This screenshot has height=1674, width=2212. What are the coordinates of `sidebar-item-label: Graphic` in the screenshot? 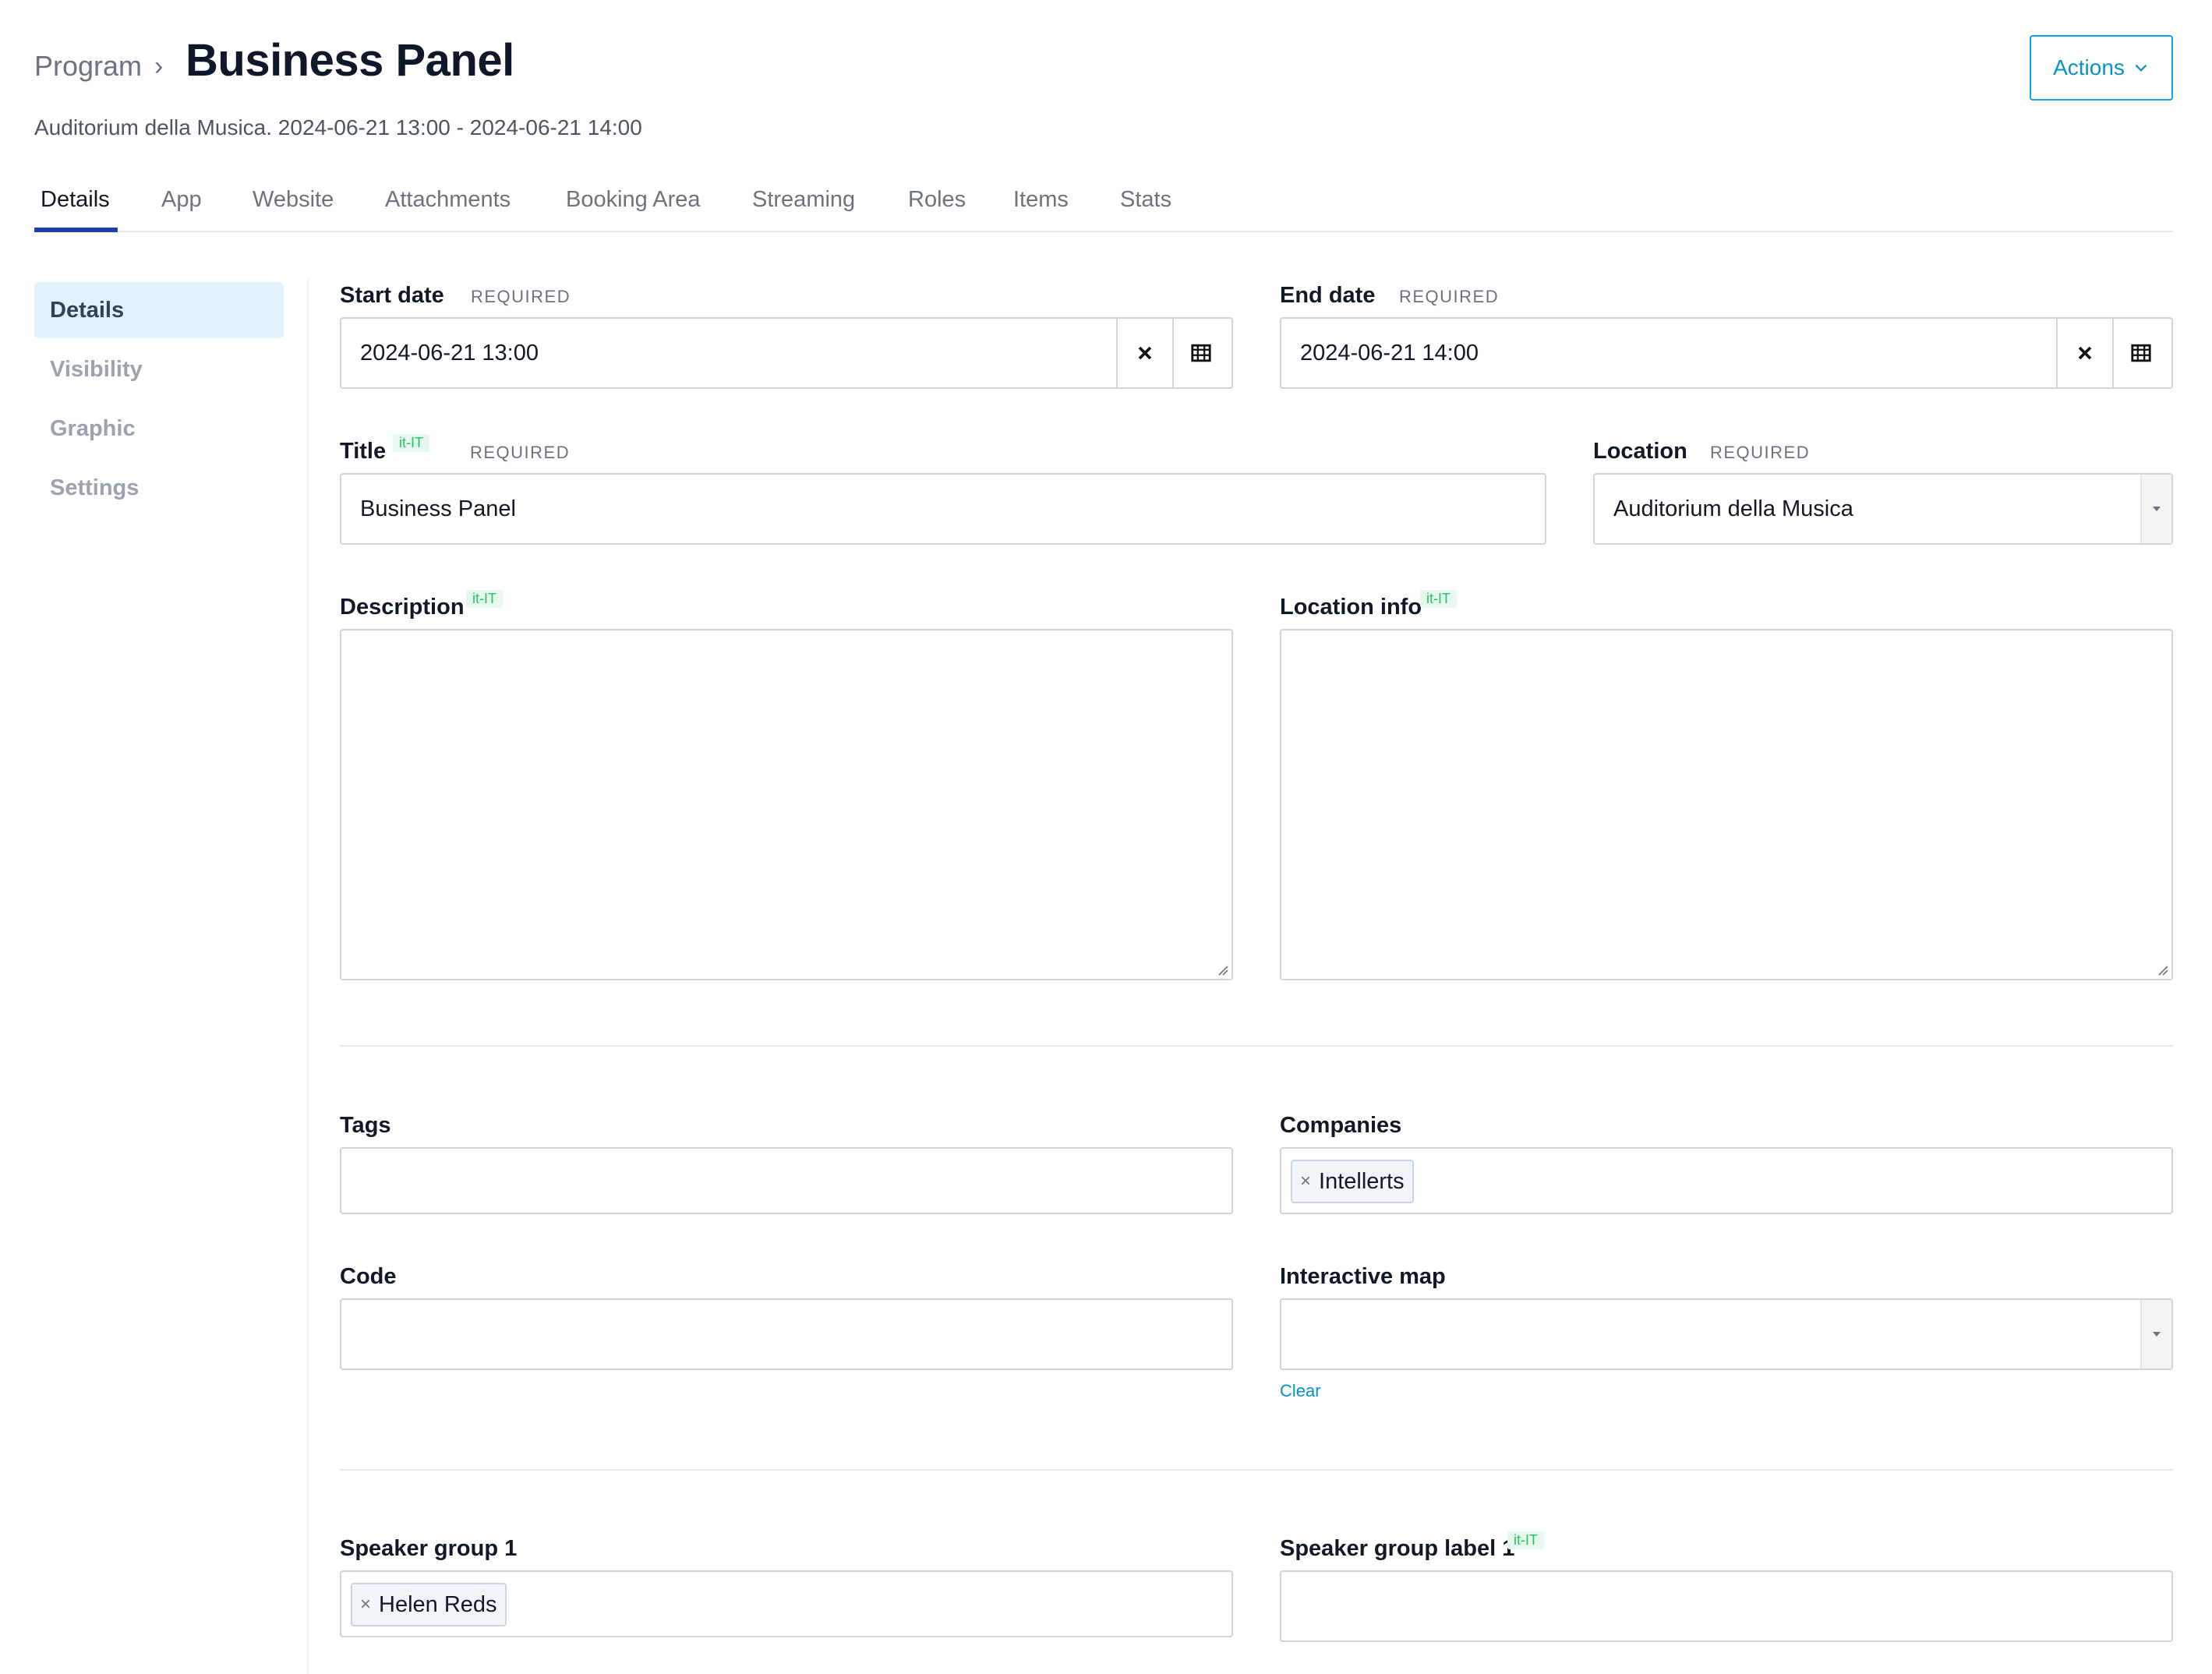 It's located at (93, 428).